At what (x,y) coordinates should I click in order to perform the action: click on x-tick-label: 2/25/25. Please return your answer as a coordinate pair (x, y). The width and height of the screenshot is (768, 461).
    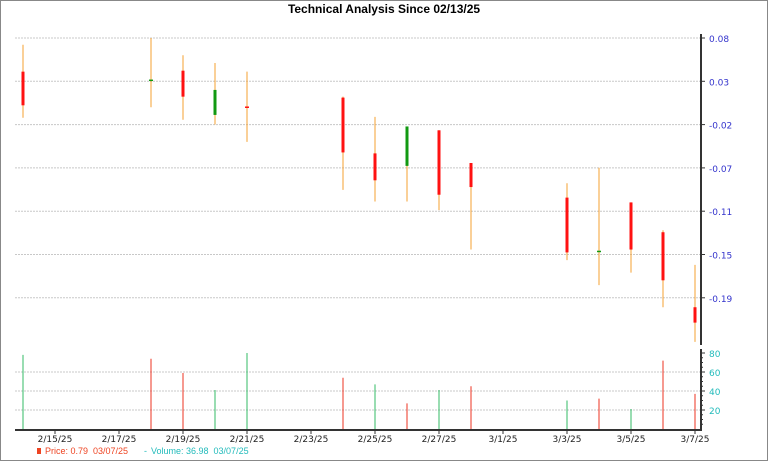
    Looking at the image, I should click on (375, 440).